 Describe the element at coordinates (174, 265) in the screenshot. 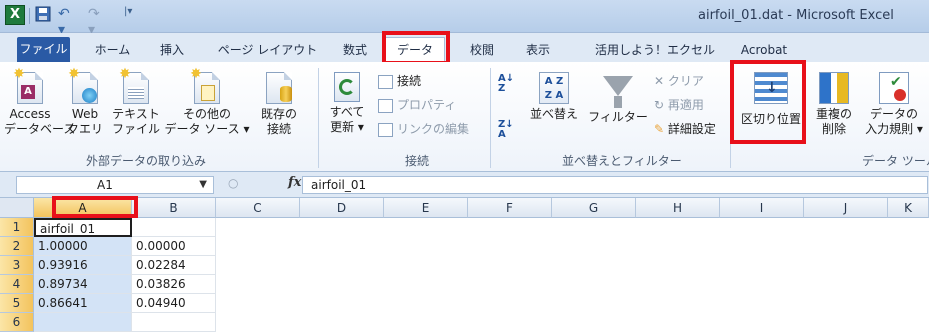

I see `cell-b3: 0.02284` at that location.